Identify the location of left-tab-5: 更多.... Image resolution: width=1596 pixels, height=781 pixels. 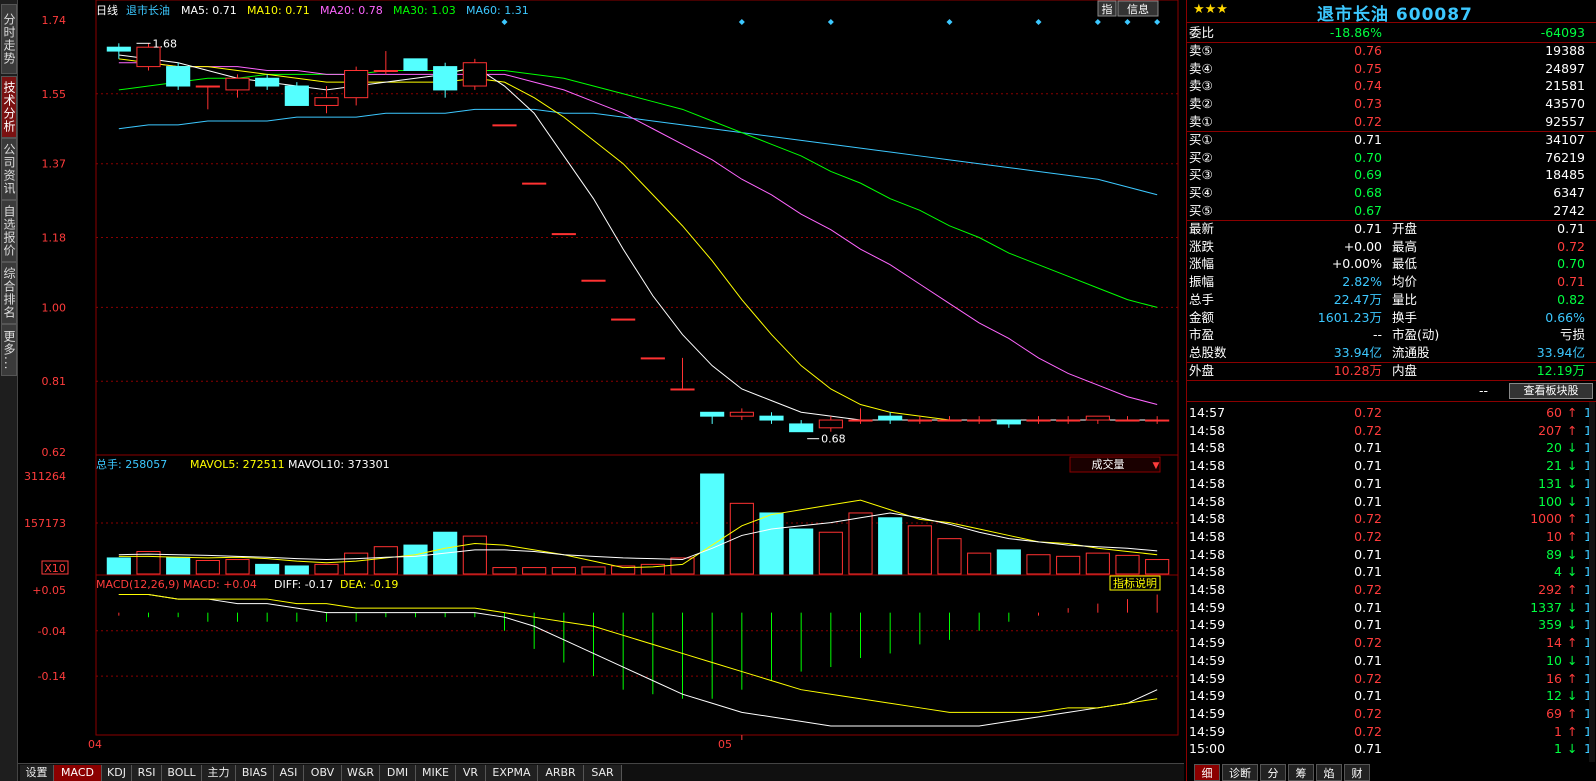
(9, 350).